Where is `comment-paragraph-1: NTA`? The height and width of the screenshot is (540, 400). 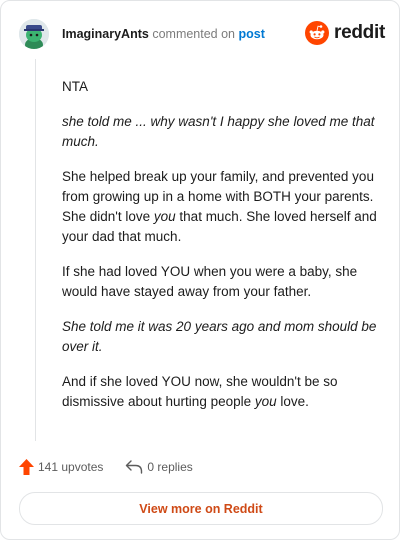 comment-paragraph-1: NTA is located at coordinates (75, 86).